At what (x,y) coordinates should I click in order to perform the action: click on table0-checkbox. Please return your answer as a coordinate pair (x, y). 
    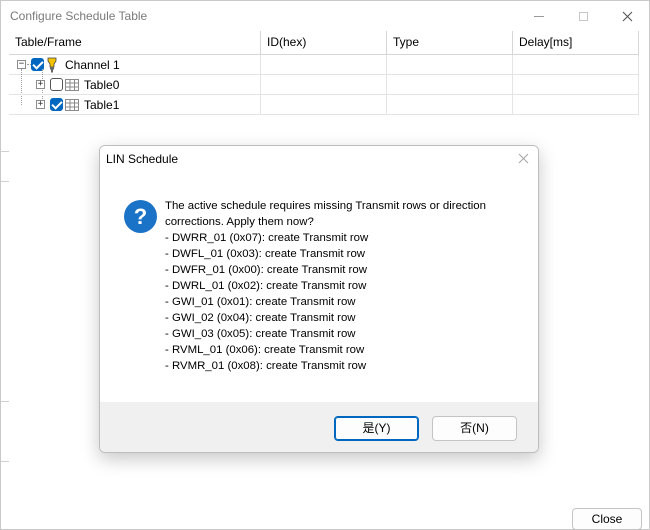
    Looking at the image, I should click on (56, 84).